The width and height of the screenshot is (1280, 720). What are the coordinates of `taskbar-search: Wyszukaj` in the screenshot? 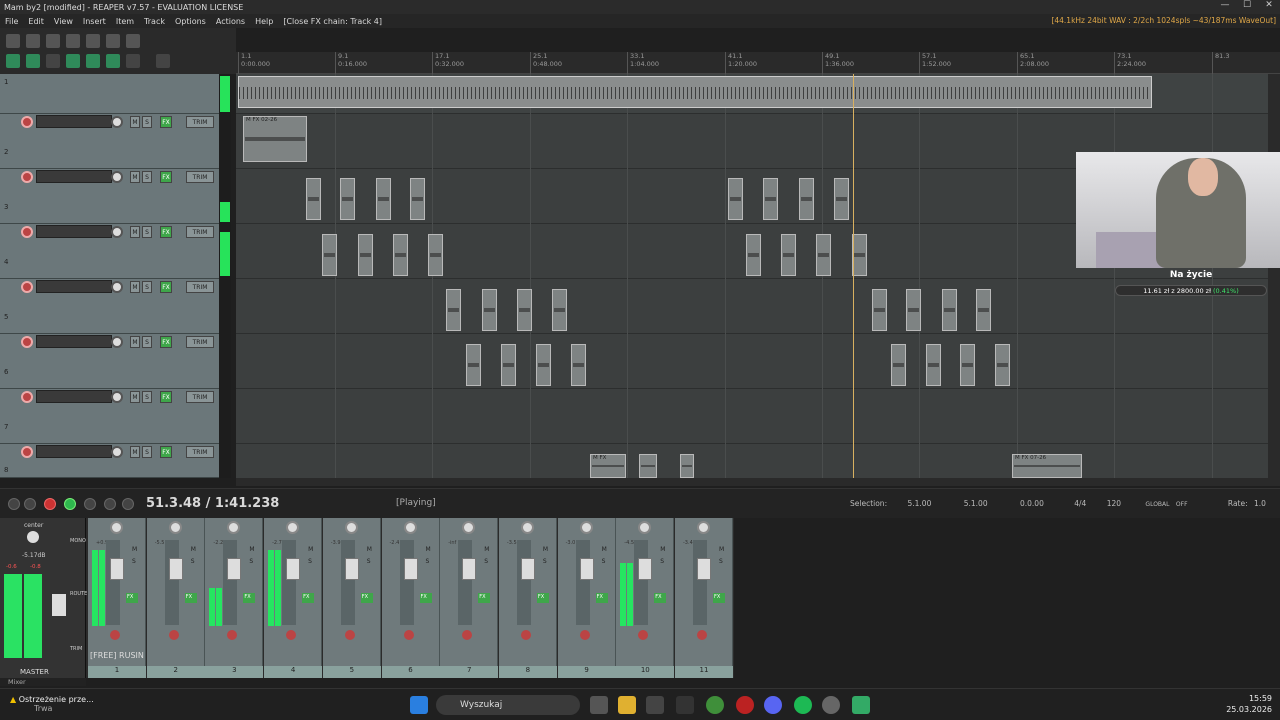 It's located at (508, 705).